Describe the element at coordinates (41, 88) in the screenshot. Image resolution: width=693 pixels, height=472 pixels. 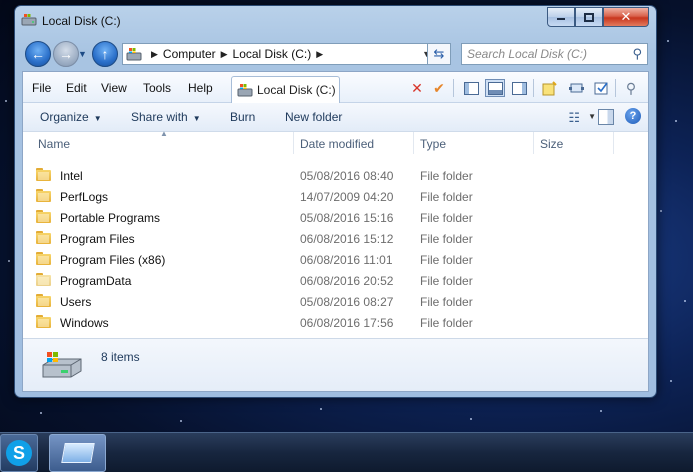
I see `menu-file: File` at that location.